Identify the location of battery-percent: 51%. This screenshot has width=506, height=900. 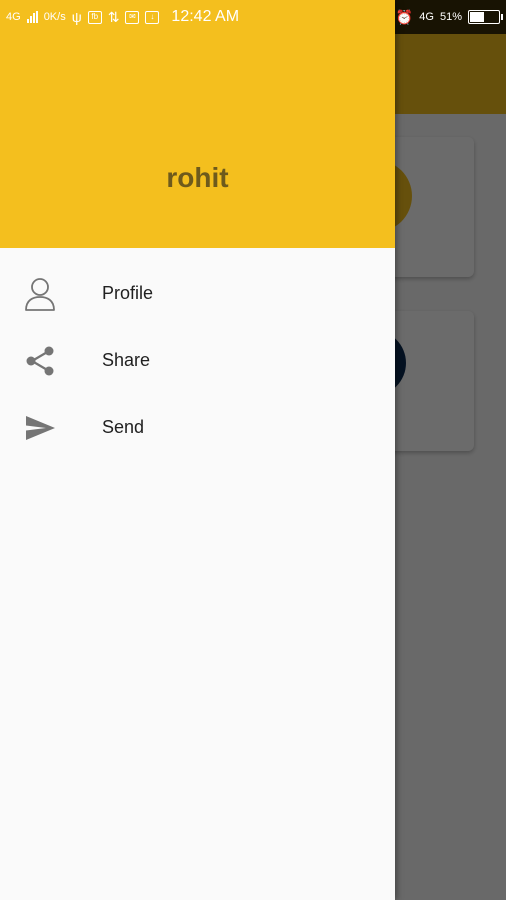
(450, 17).